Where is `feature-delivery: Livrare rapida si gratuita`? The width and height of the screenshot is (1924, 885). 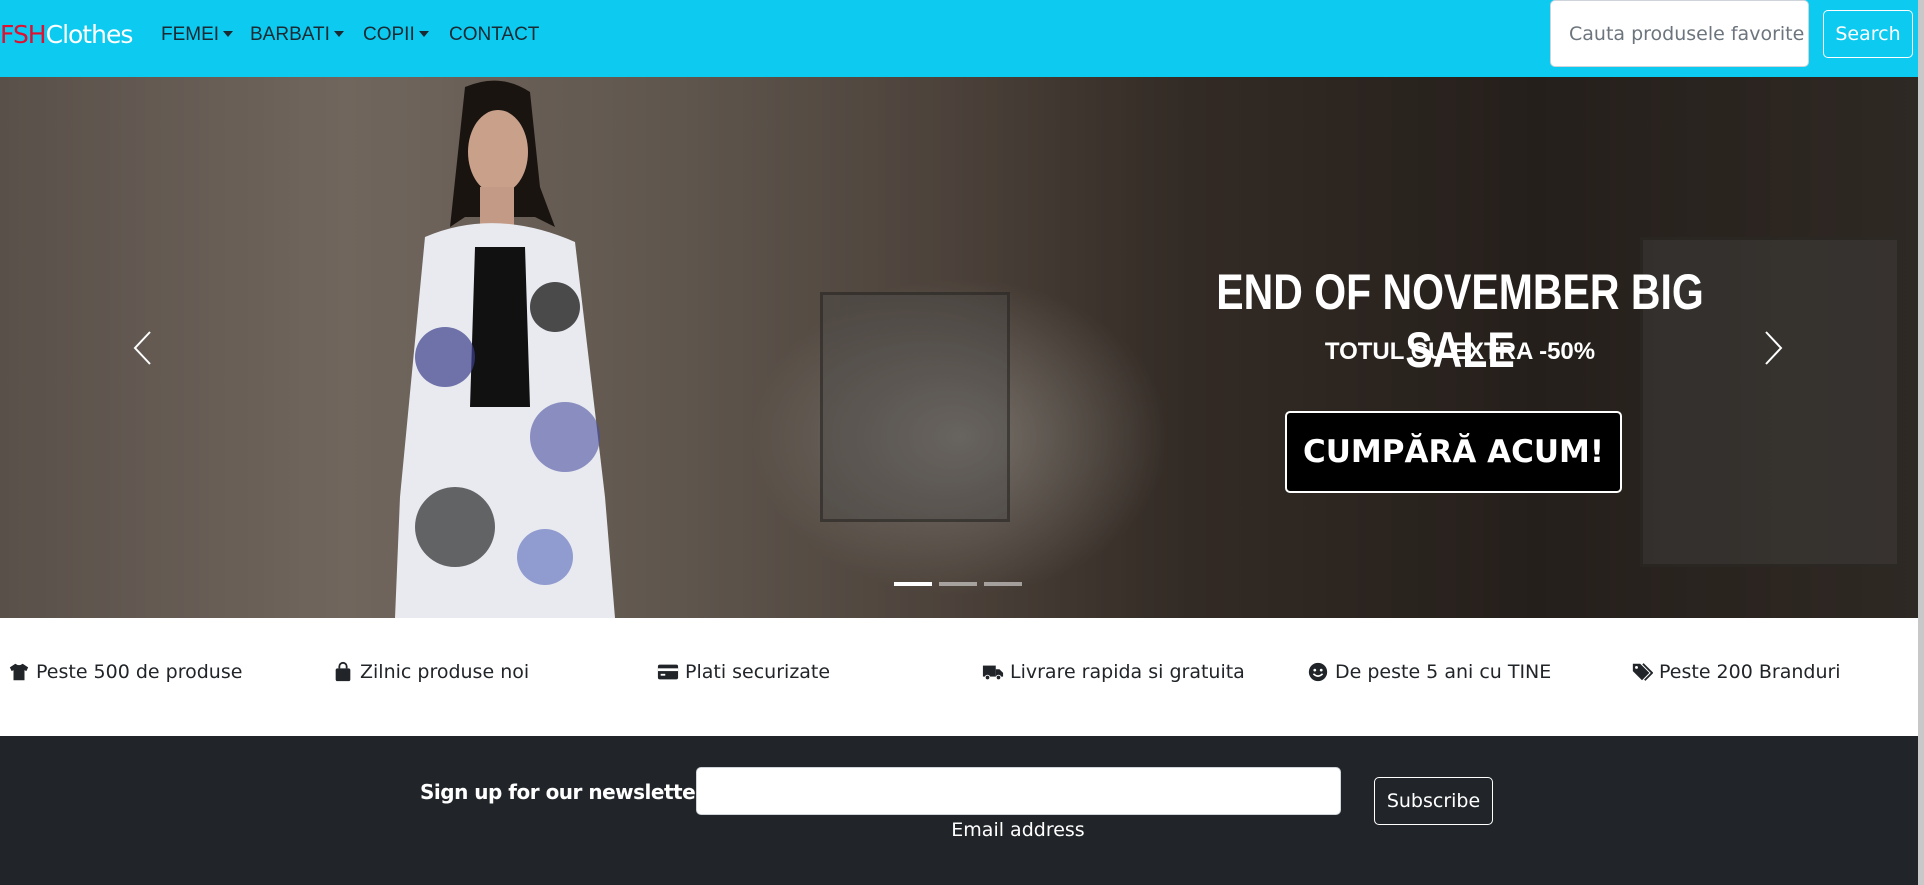
feature-delivery: Livrare rapida si gratuita is located at coordinates (1113, 672).